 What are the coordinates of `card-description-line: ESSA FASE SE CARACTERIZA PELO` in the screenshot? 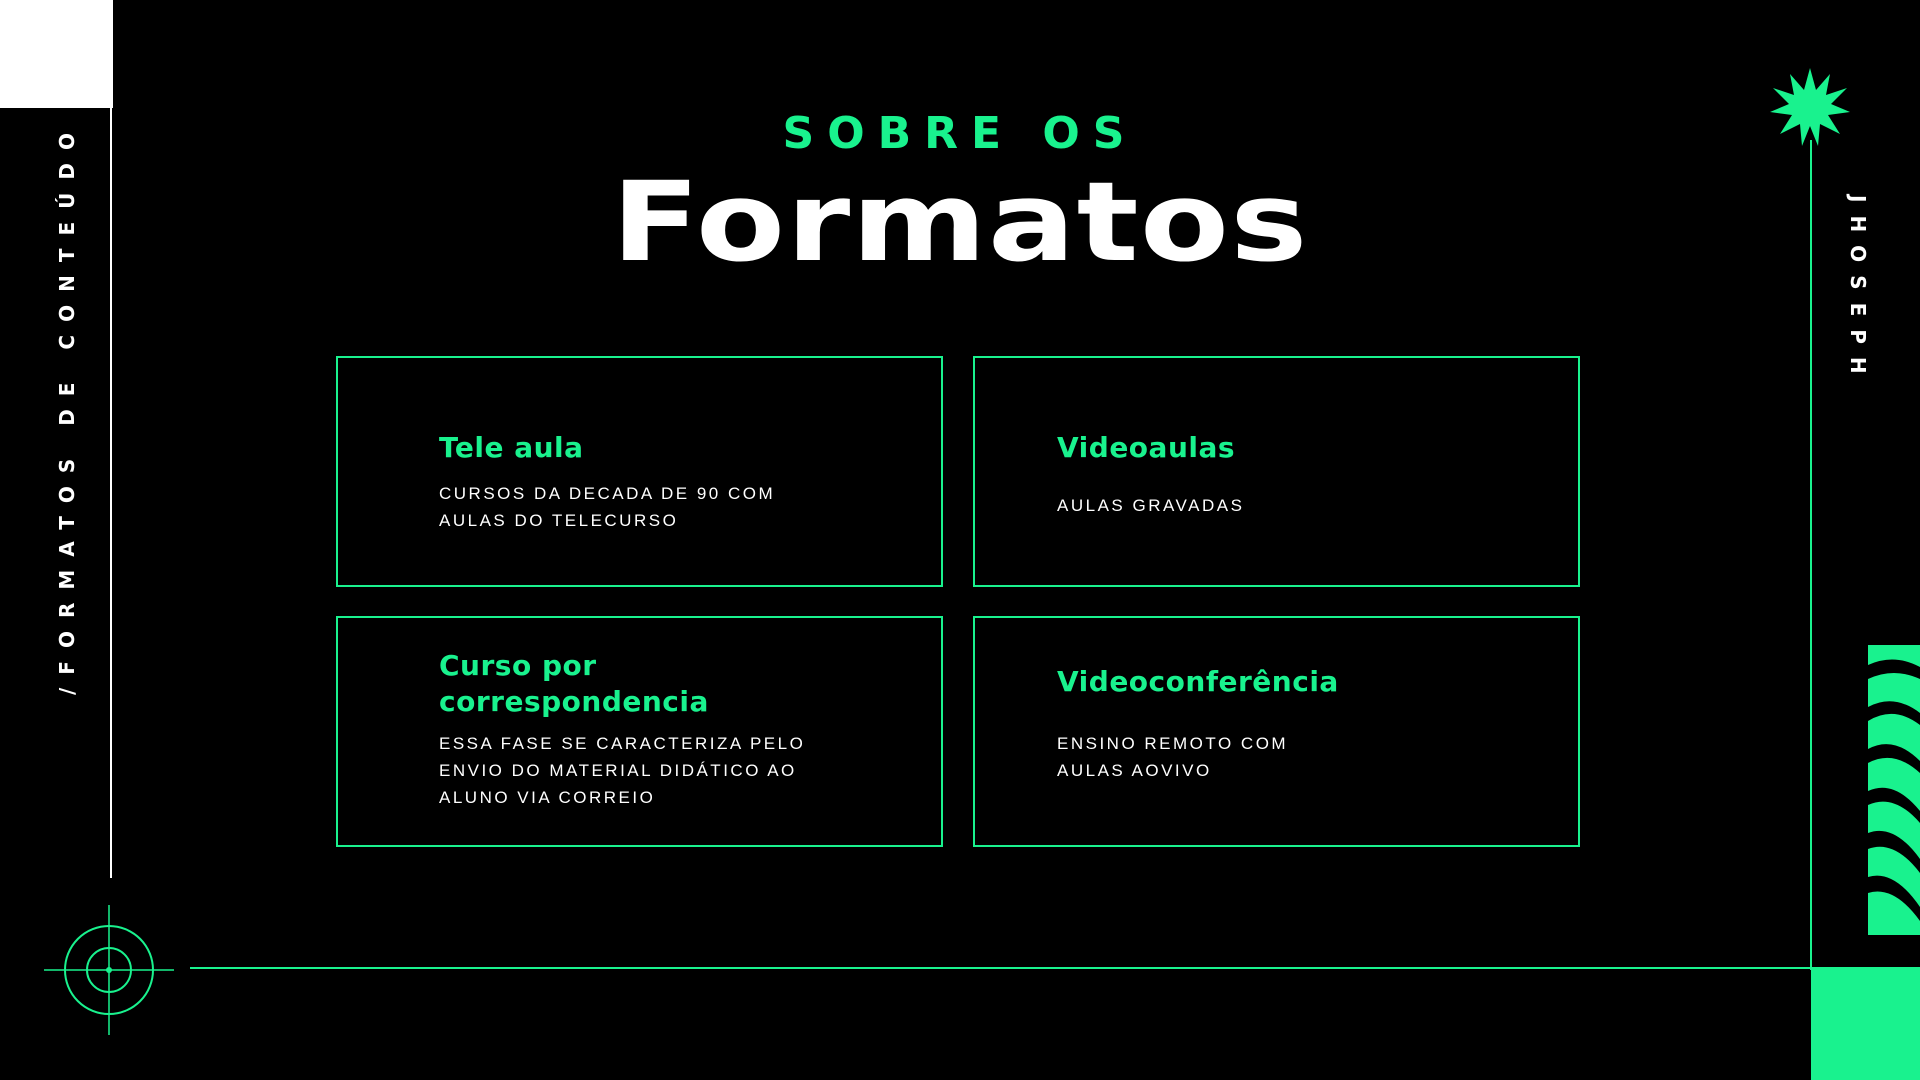 It's located at (622, 743).